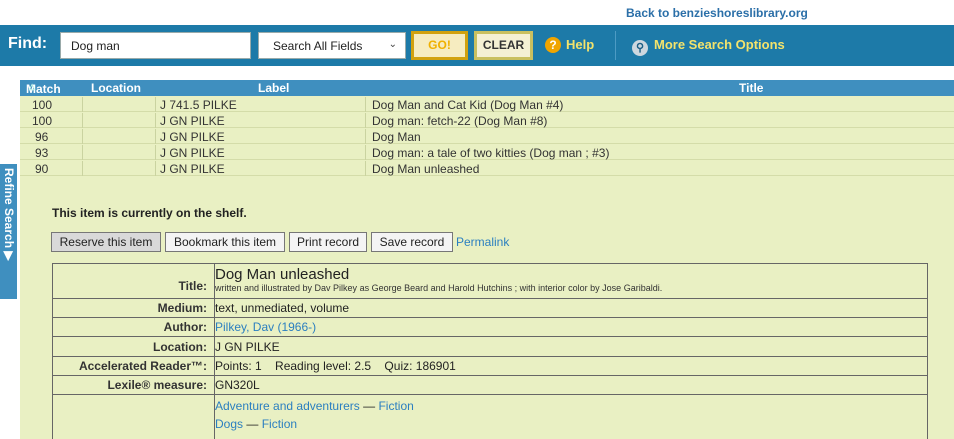 The width and height of the screenshot is (954, 439). I want to click on refine-search-label: Refine Search ▶, so click(9, 214).